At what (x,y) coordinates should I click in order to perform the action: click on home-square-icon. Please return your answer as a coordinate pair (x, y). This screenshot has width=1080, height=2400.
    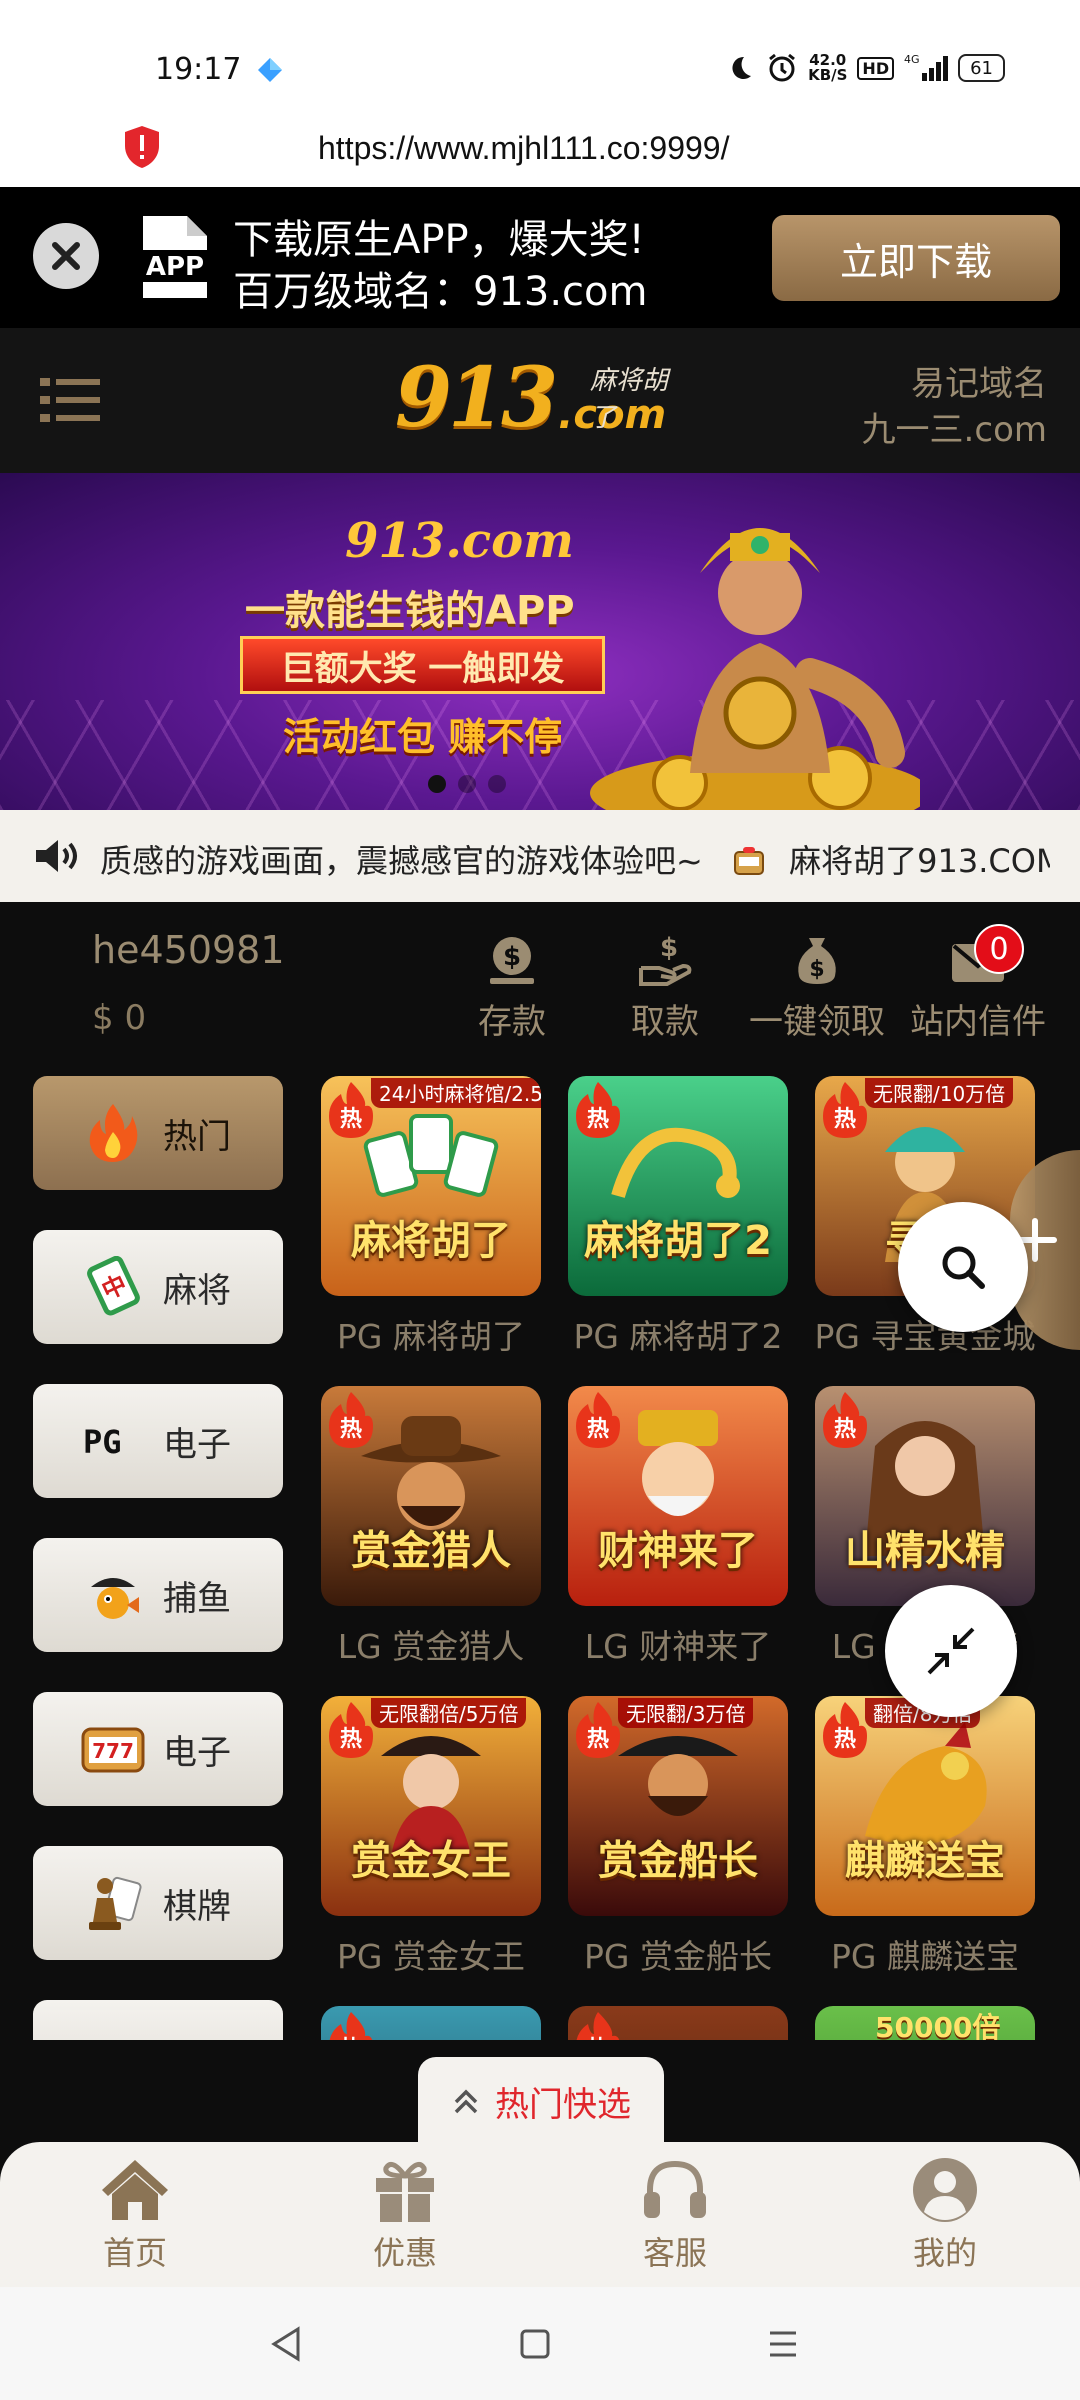
    Looking at the image, I should click on (535, 2344).